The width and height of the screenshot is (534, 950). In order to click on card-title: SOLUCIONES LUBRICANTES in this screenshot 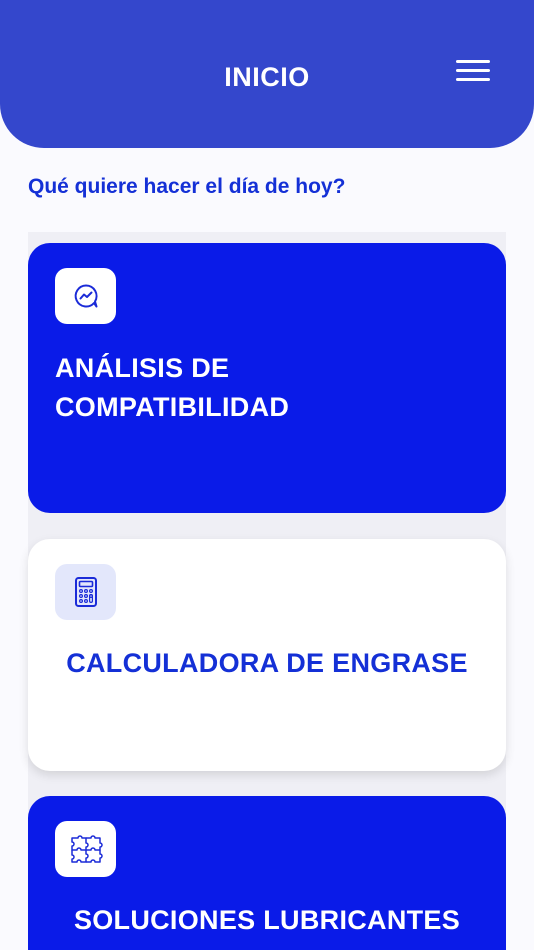, I will do `click(267, 920)`.